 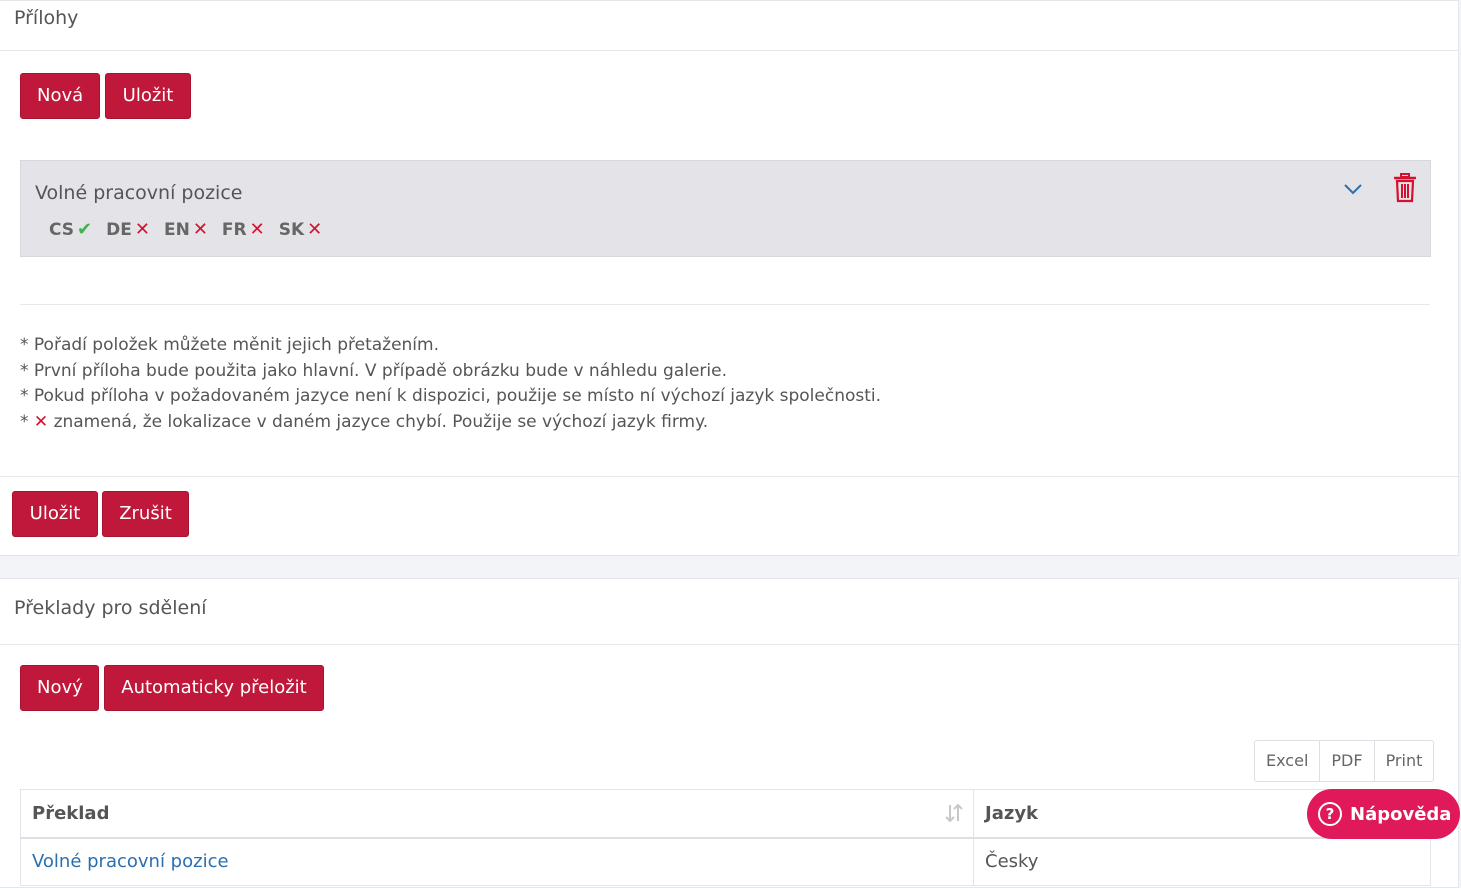 I want to click on language-cell: Česky, so click(x=1202, y=861).